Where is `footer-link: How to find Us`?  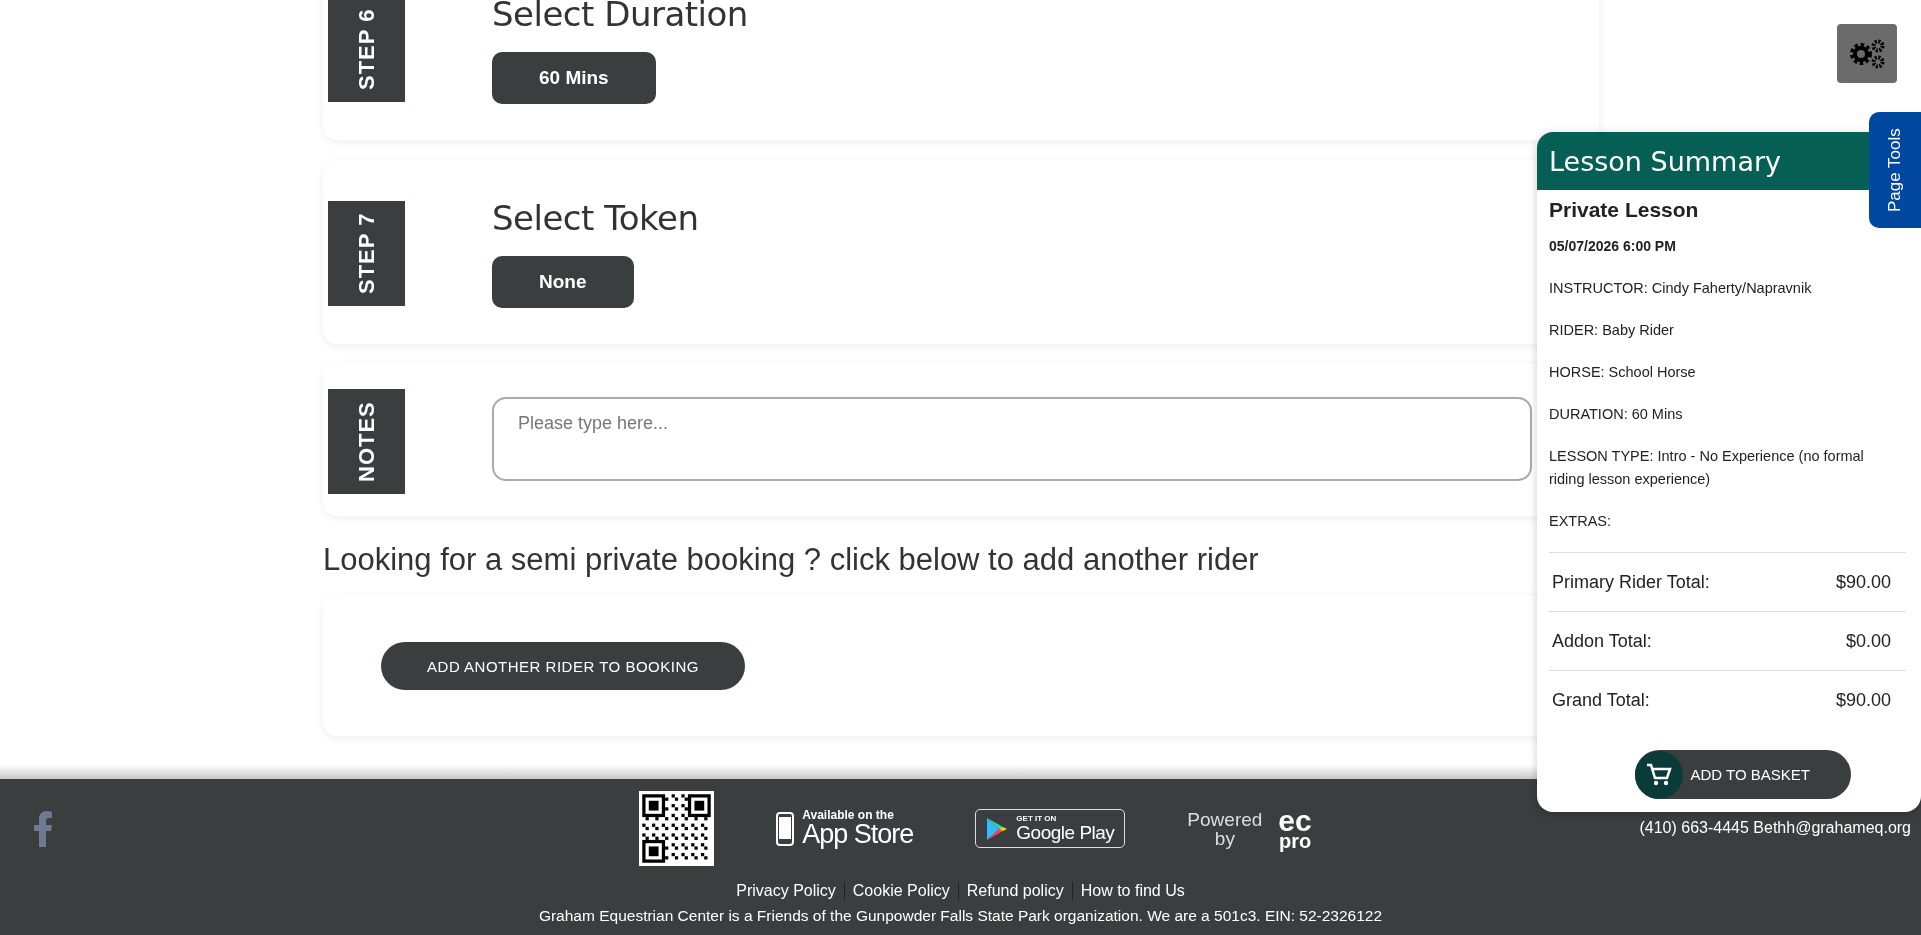
footer-link: How to find Us is located at coordinates (1132, 891).